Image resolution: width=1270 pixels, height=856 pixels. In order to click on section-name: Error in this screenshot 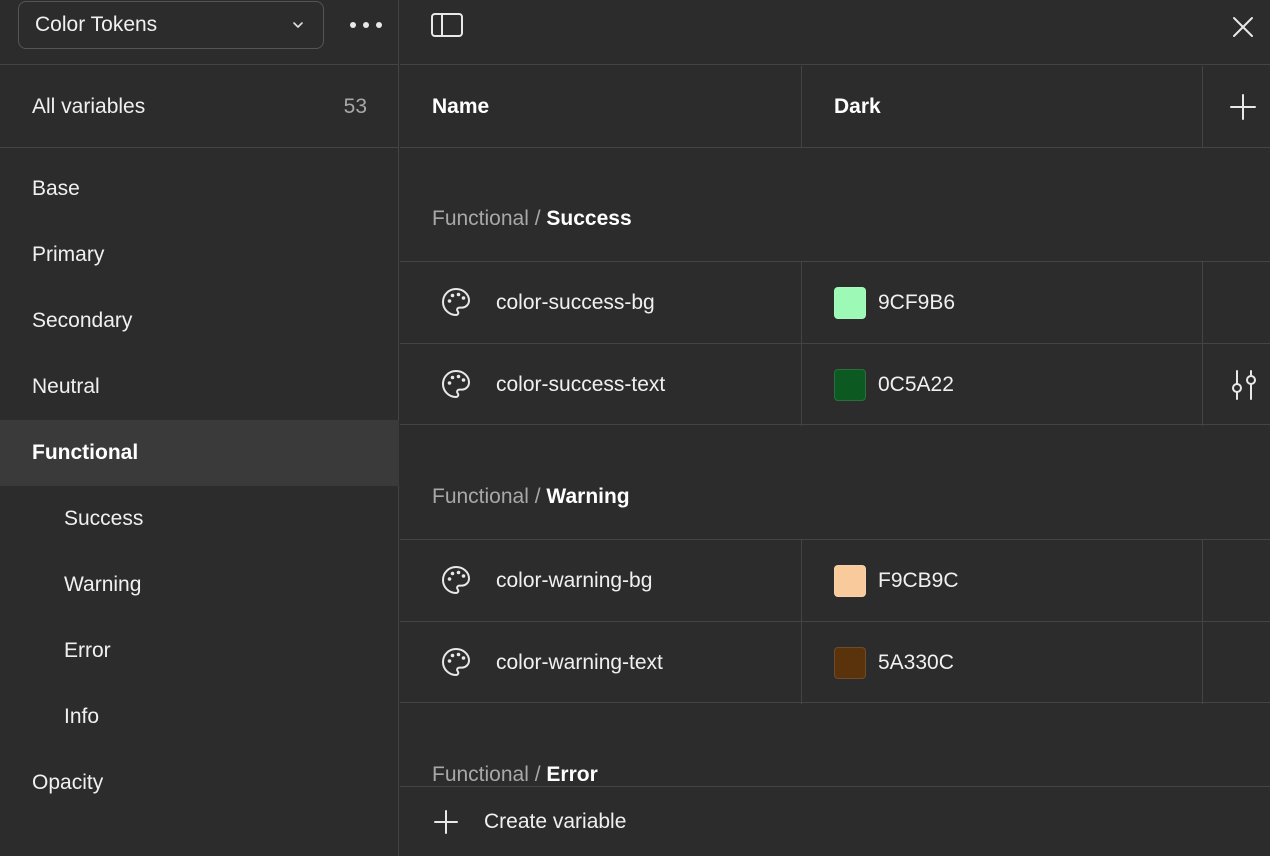, I will do `click(572, 774)`.